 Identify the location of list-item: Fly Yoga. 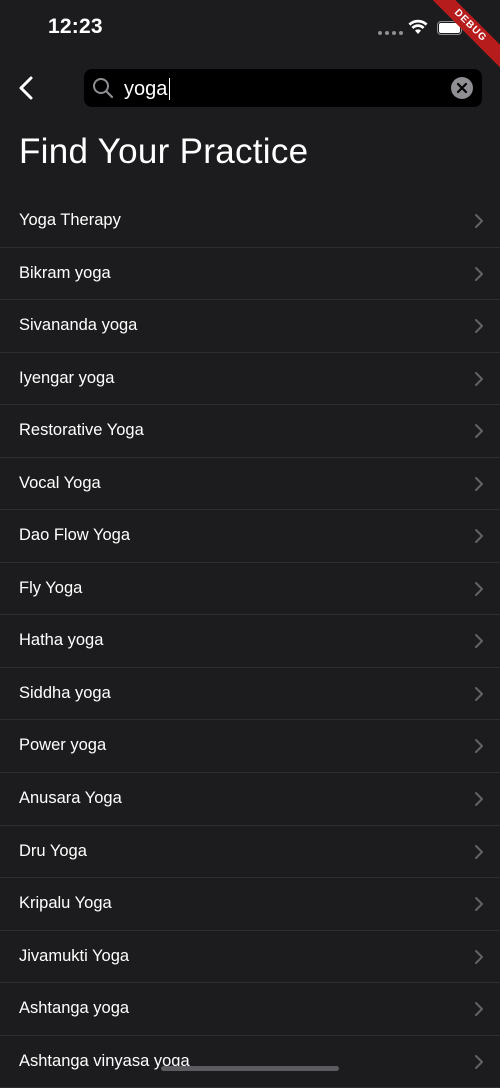
(250, 589).